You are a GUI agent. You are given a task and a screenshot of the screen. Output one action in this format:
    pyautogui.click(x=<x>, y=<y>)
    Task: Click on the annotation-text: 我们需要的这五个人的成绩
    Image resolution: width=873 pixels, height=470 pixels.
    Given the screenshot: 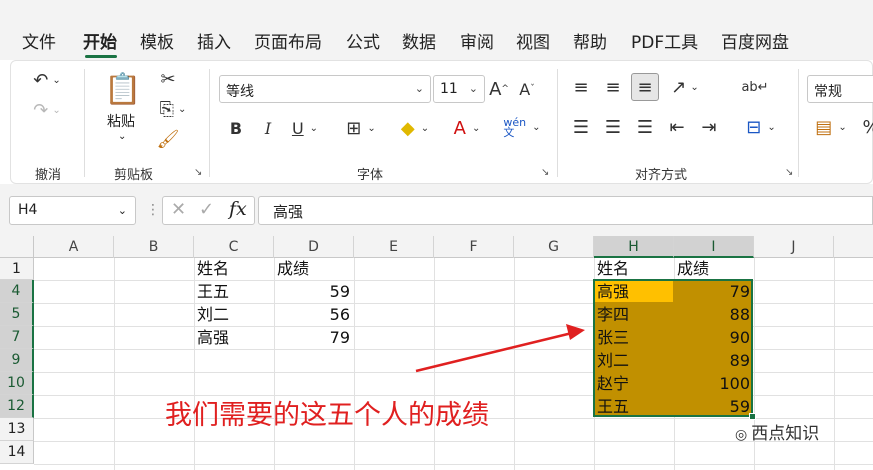 What is the action you would take?
    pyautogui.click(x=327, y=415)
    